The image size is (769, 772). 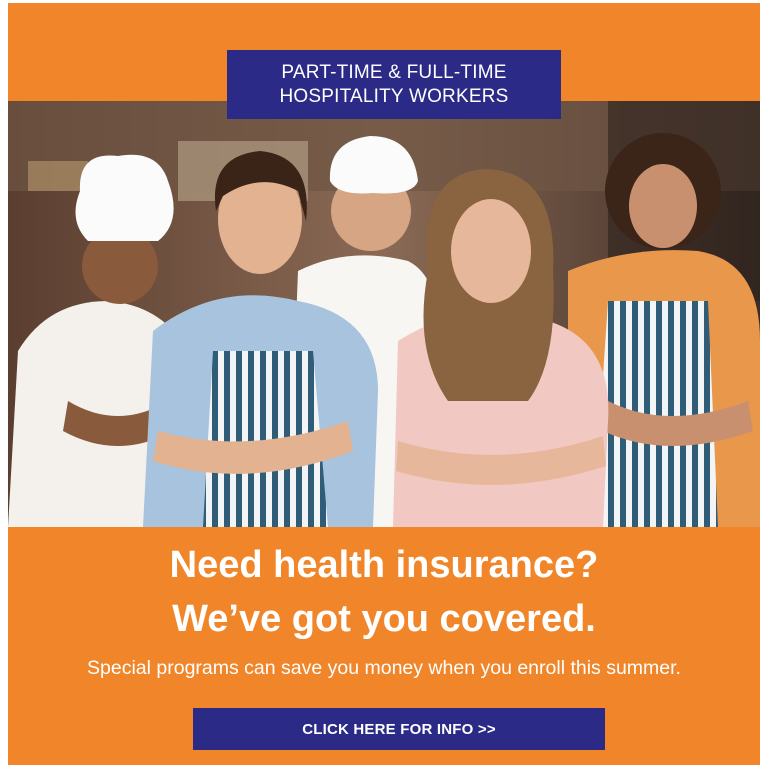 I want to click on info-button-label: CLICK HERE FOR INFO >>, so click(x=399, y=729).